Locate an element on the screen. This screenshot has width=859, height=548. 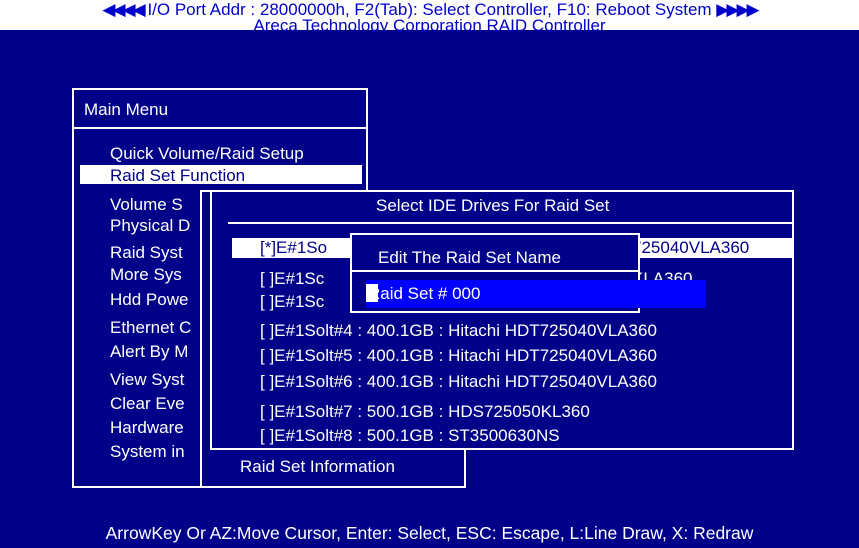
drive-2-checkbox-label: [ ]E#1Sc is located at coordinates (292, 278).